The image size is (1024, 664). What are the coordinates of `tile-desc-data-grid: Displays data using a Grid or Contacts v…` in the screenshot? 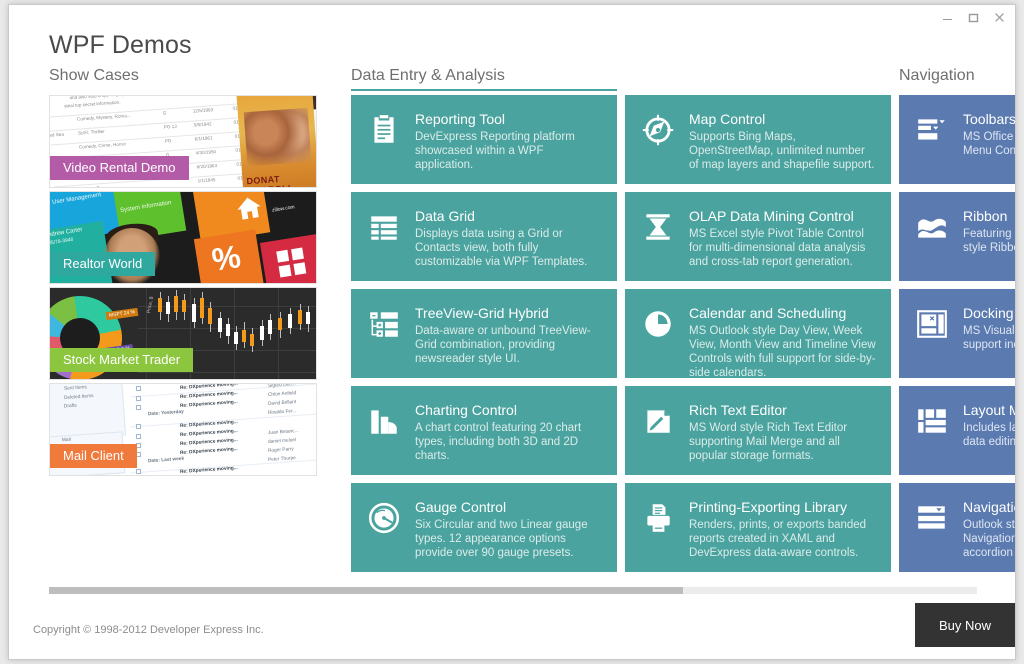 It's located at (501, 248).